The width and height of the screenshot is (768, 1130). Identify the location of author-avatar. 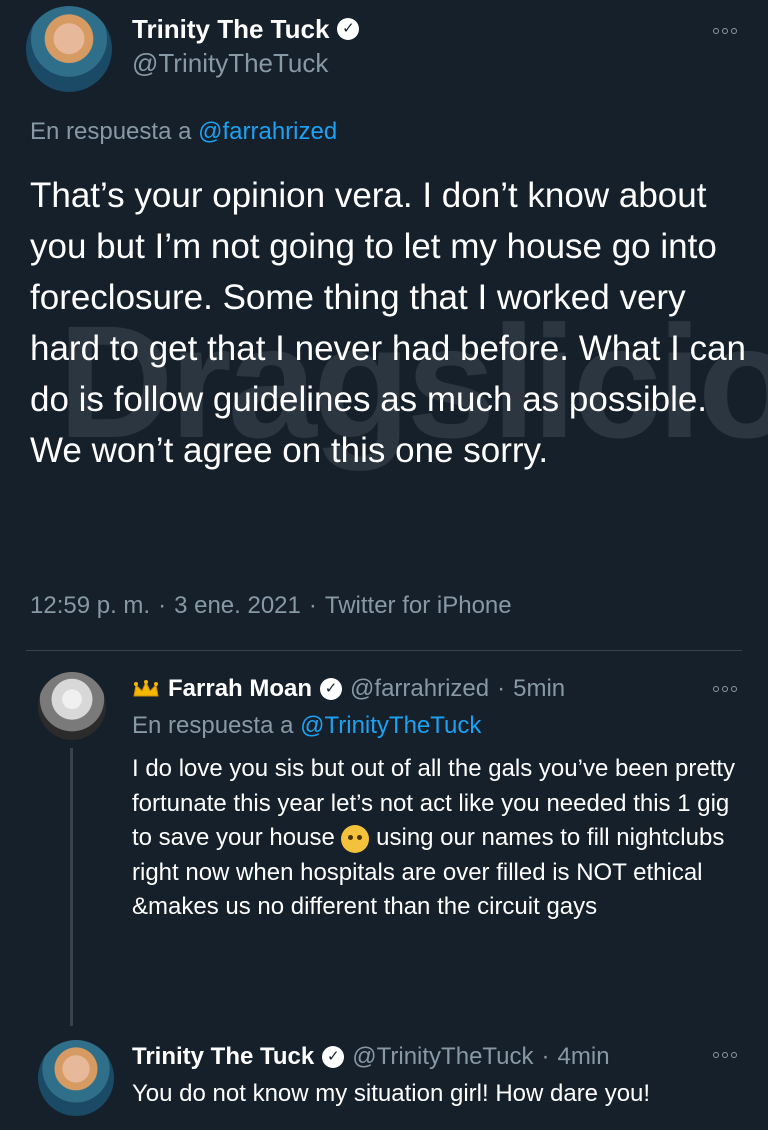
(69, 49).